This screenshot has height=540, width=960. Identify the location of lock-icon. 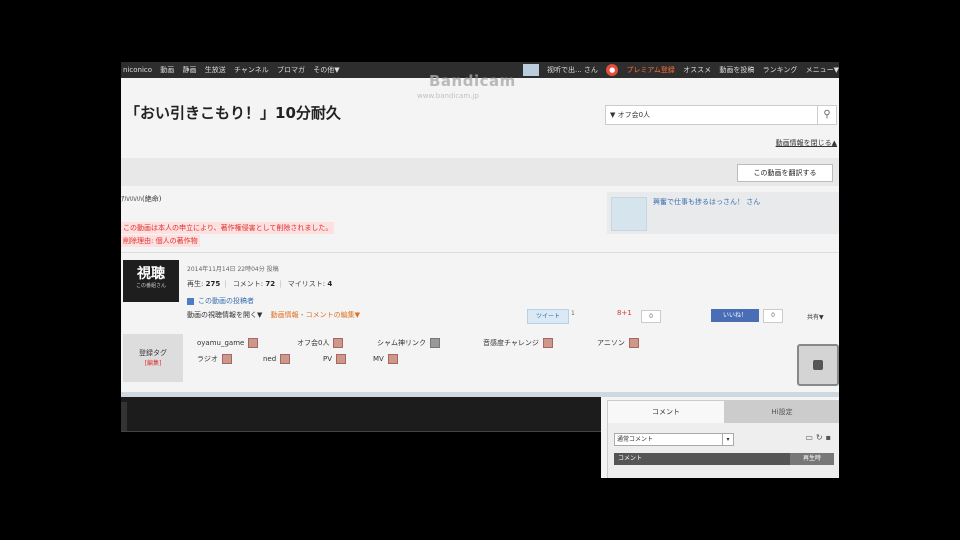
(818, 365).